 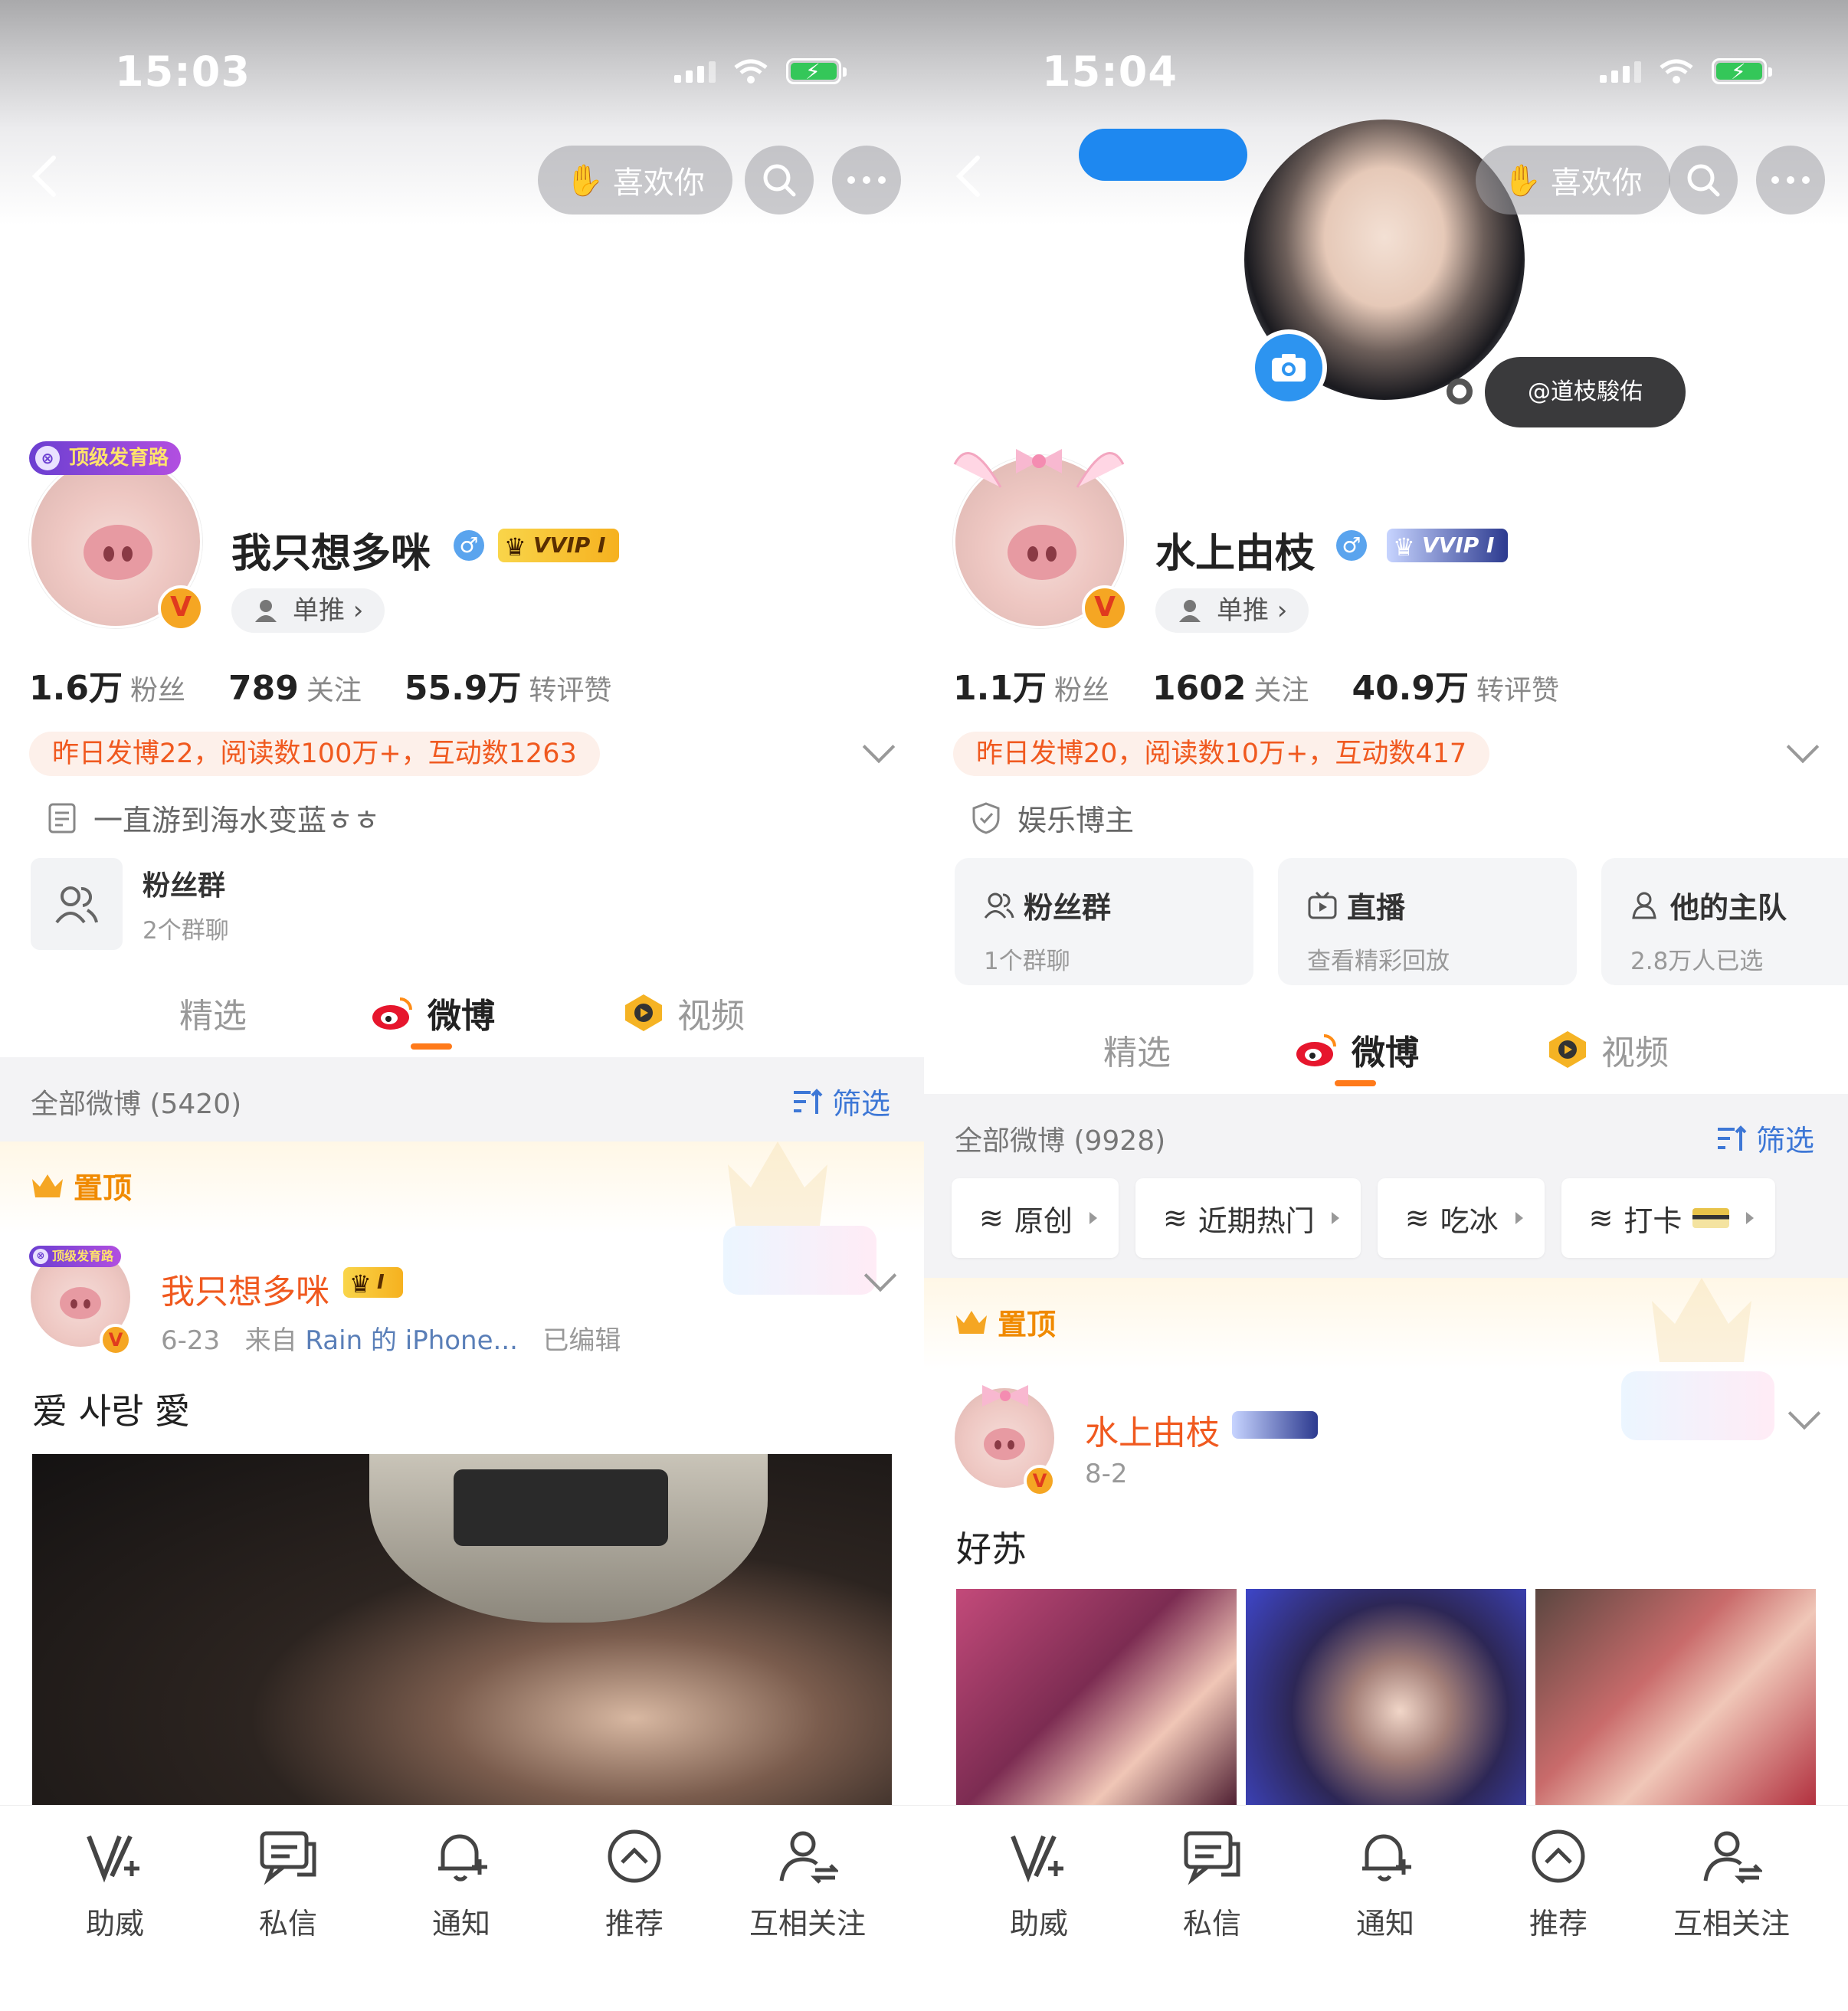 What do you see at coordinates (460, 1924) in the screenshot?
I see `bottom-label: 通知` at bounding box center [460, 1924].